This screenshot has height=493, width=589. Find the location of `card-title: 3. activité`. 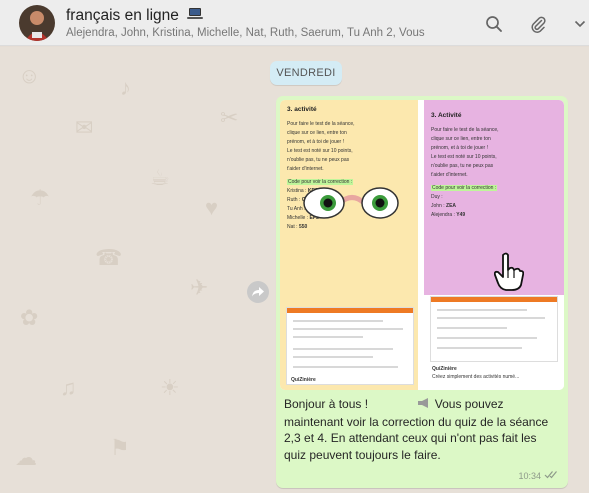

card-title: 3. activité is located at coordinates (302, 109).